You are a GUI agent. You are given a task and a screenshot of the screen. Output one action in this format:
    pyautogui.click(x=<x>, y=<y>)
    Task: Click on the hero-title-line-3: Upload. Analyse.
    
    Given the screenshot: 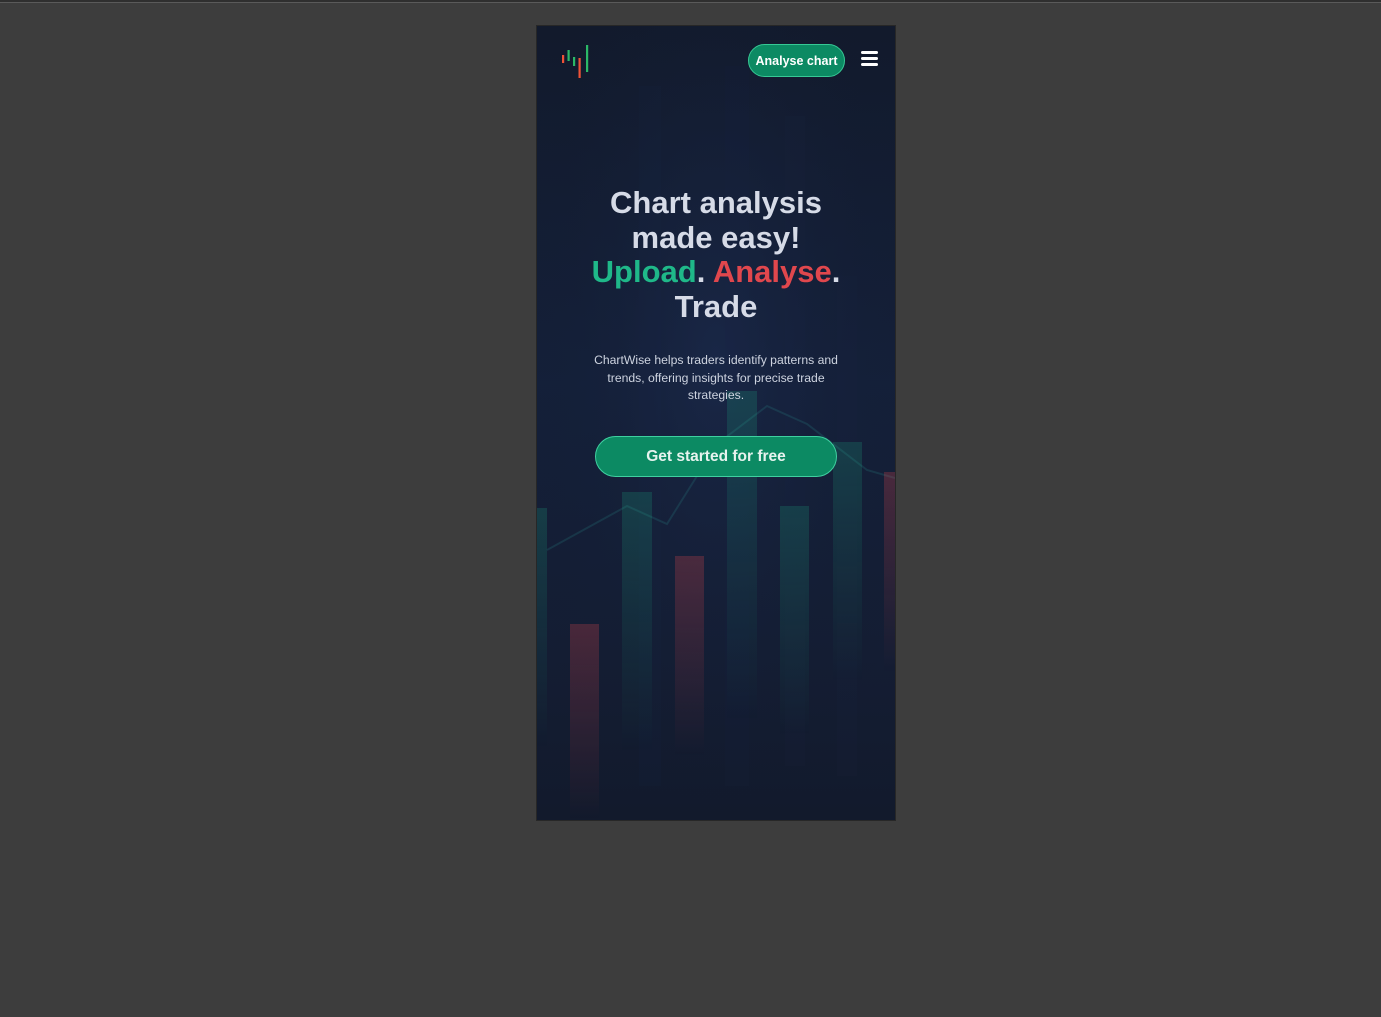 What is the action you would take?
    pyautogui.click(x=716, y=272)
    